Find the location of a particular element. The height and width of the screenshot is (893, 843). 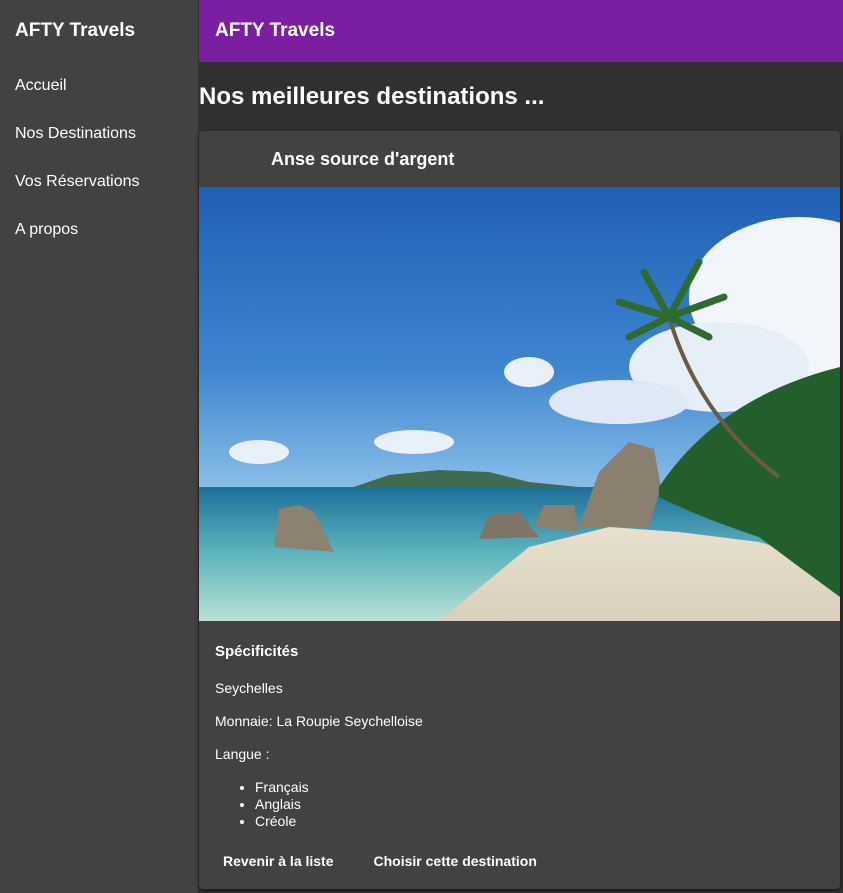

country-text: Seychelles is located at coordinates (249, 688).